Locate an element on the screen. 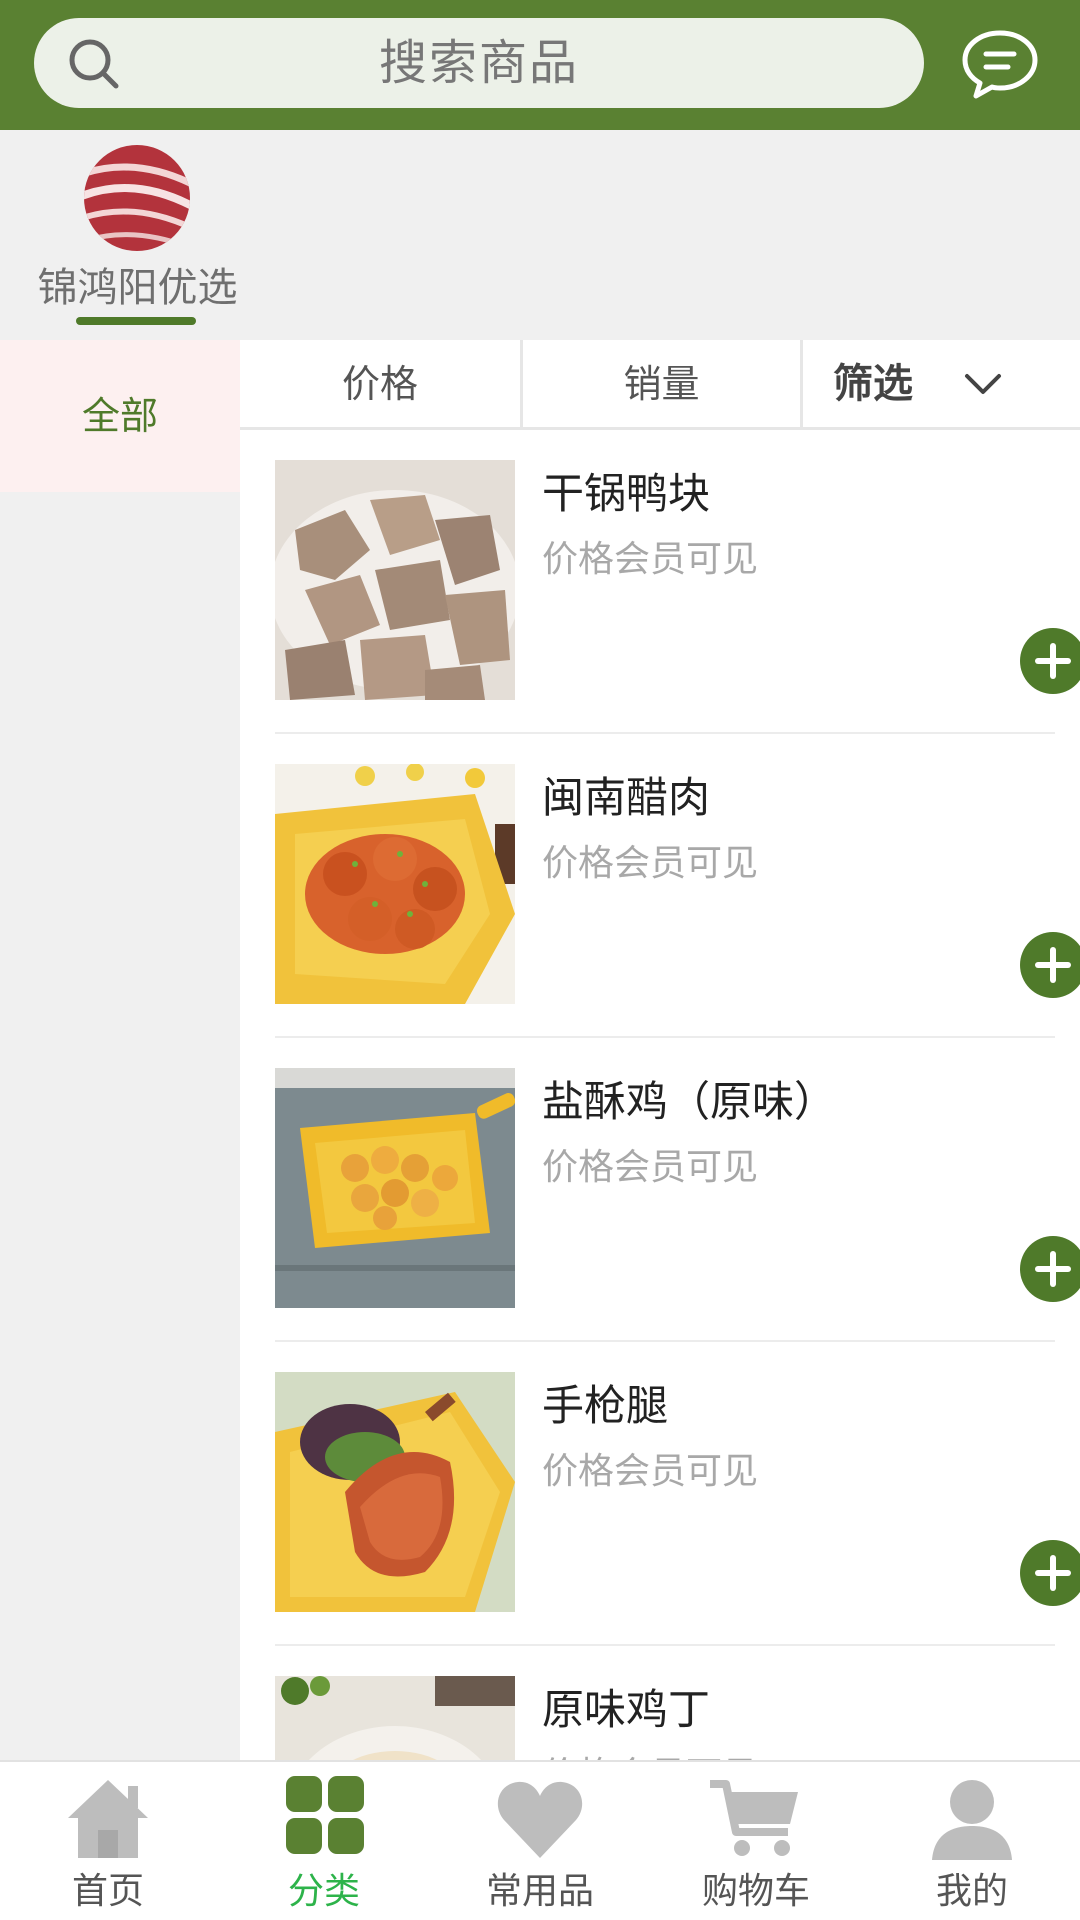 This screenshot has height=1920, width=1080. category-item-all: 全部 is located at coordinates (120, 416).